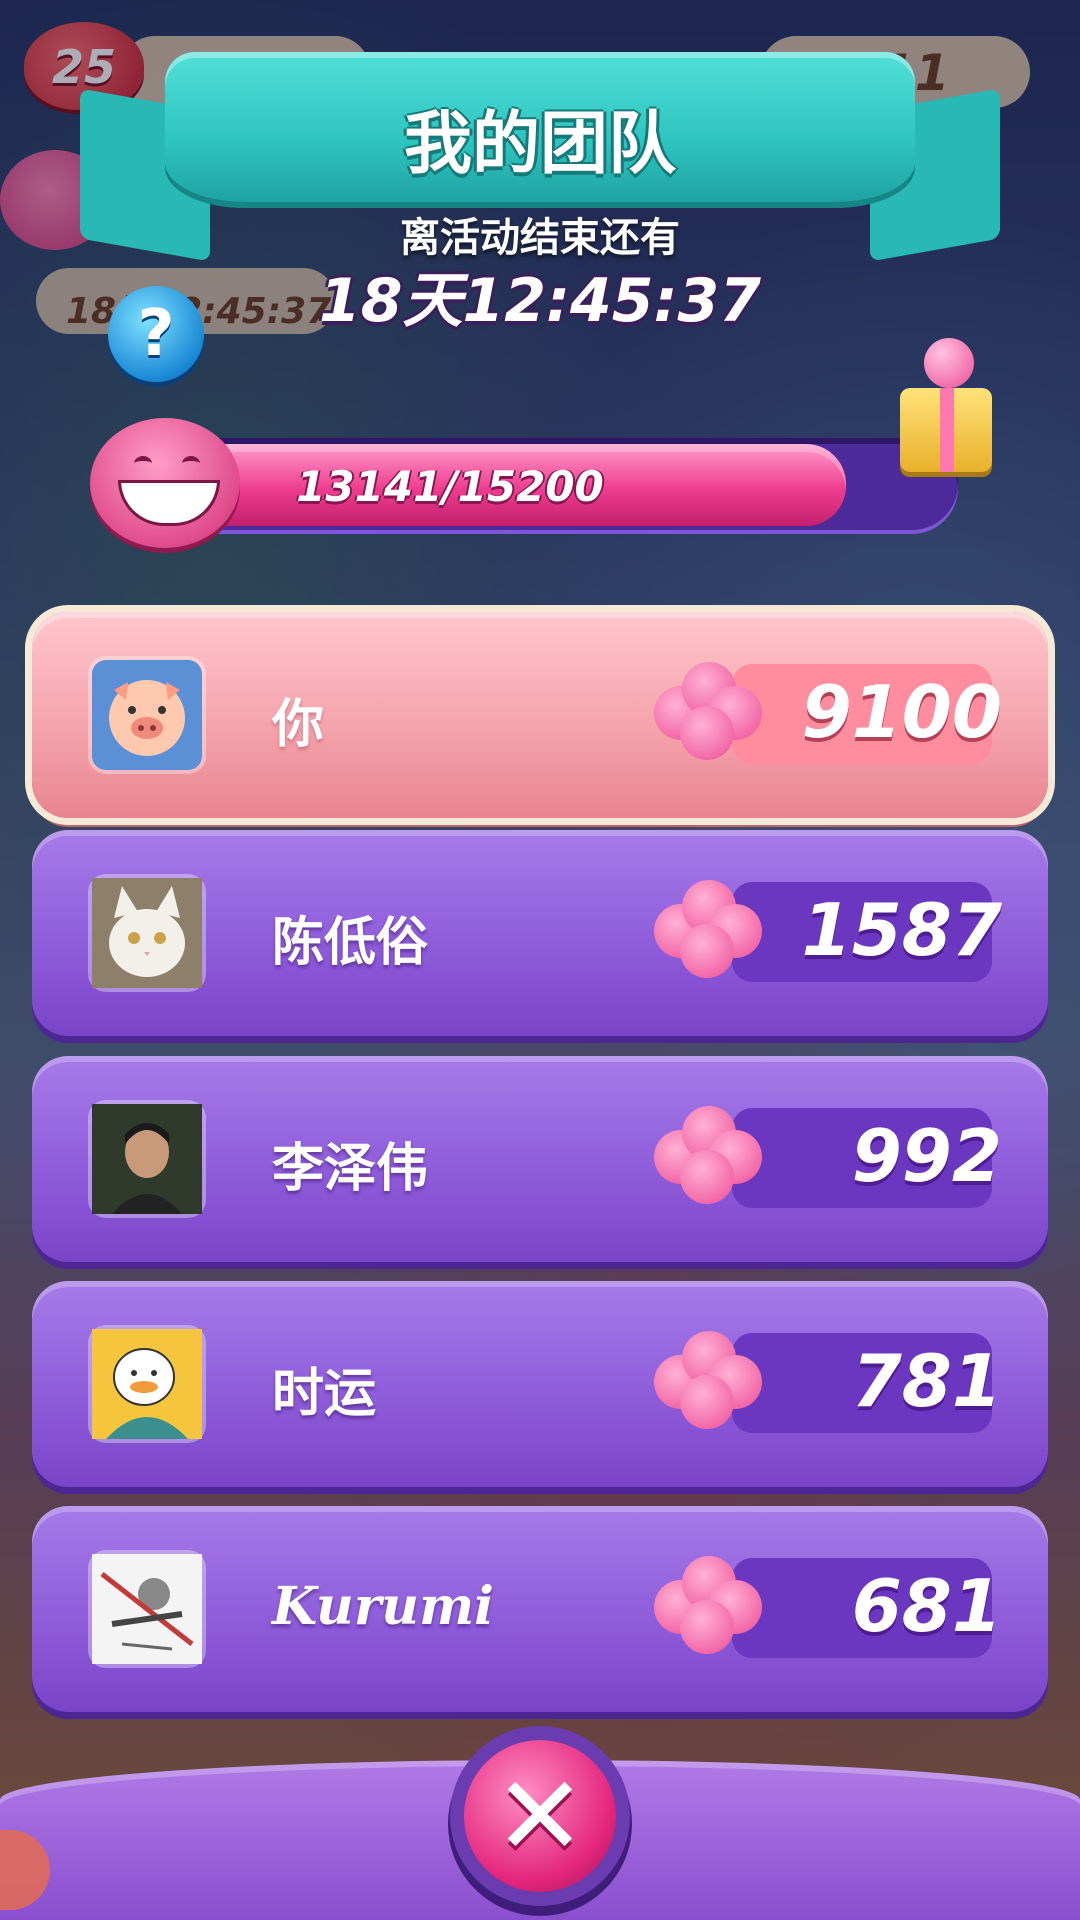 Image resolution: width=1080 pixels, height=1920 pixels. Describe the element at coordinates (540, 715) in the screenshot. I see `team-row: 你 9100` at that location.